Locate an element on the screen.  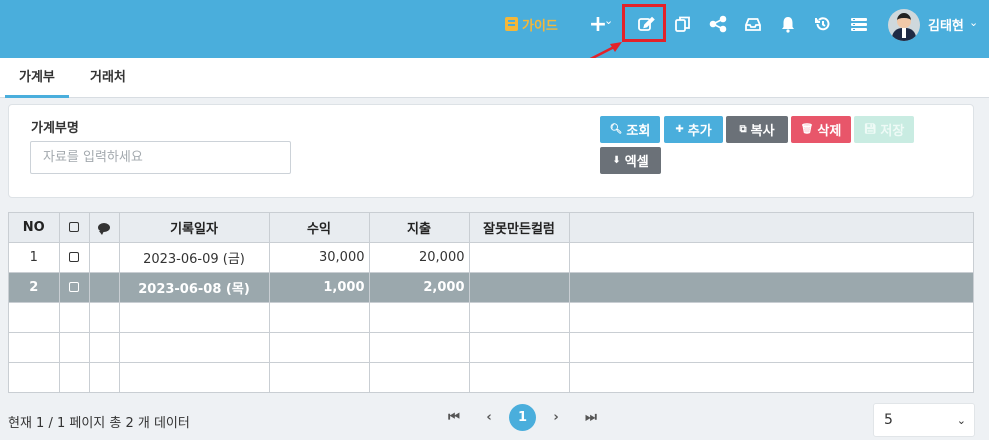
col-header-income: 수익 is located at coordinates (319, 228).